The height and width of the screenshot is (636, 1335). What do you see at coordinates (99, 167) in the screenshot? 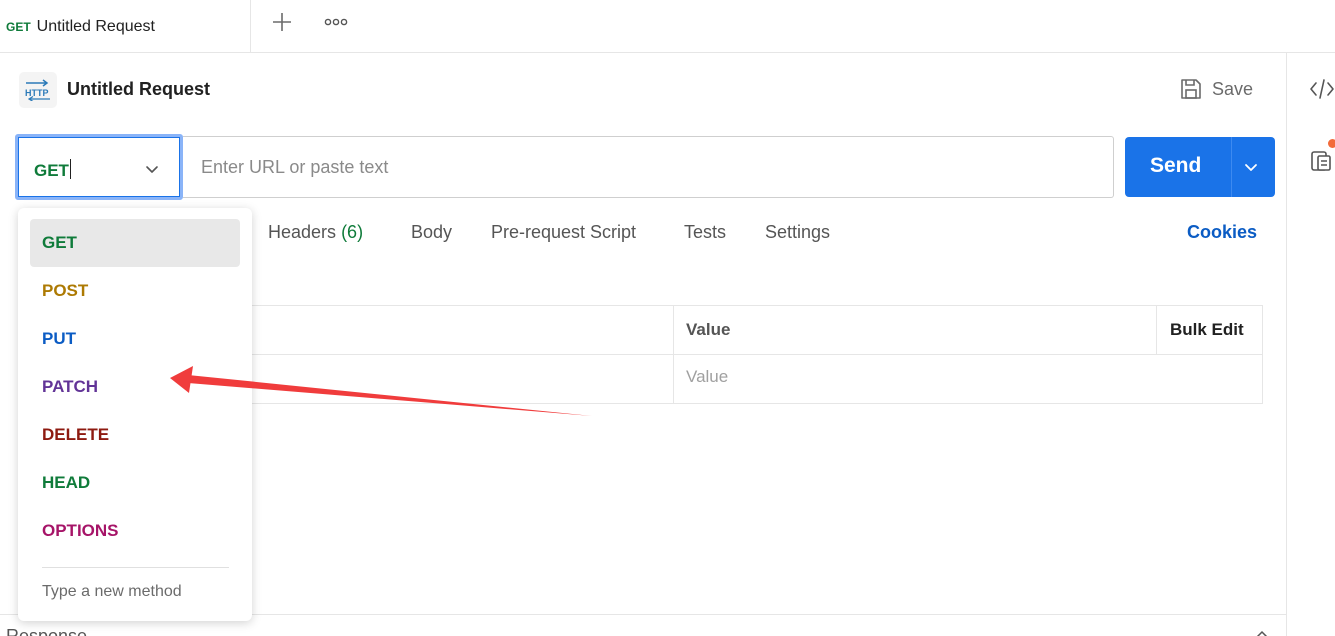
I see `method-select: GET` at bounding box center [99, 167].